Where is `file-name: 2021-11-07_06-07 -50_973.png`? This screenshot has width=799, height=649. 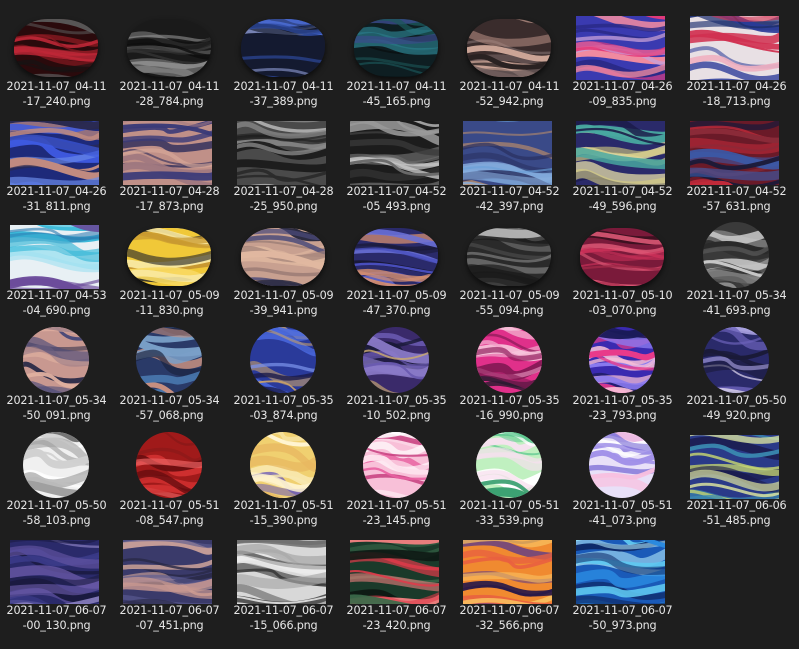 file-name: 2021-11-07_06-07 -50_973.png is located at coordinates (622, 618).